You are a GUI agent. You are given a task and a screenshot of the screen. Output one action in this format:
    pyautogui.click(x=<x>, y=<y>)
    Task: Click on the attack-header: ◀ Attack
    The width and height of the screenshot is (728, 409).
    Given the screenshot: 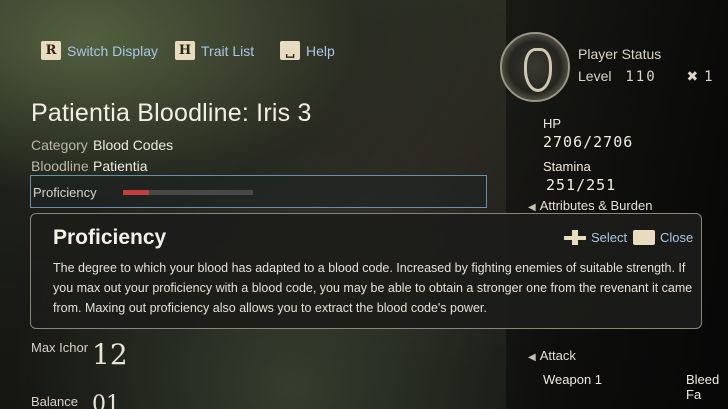 What is the action you would take?
    pyautogui.click(x=552, y=355)
    